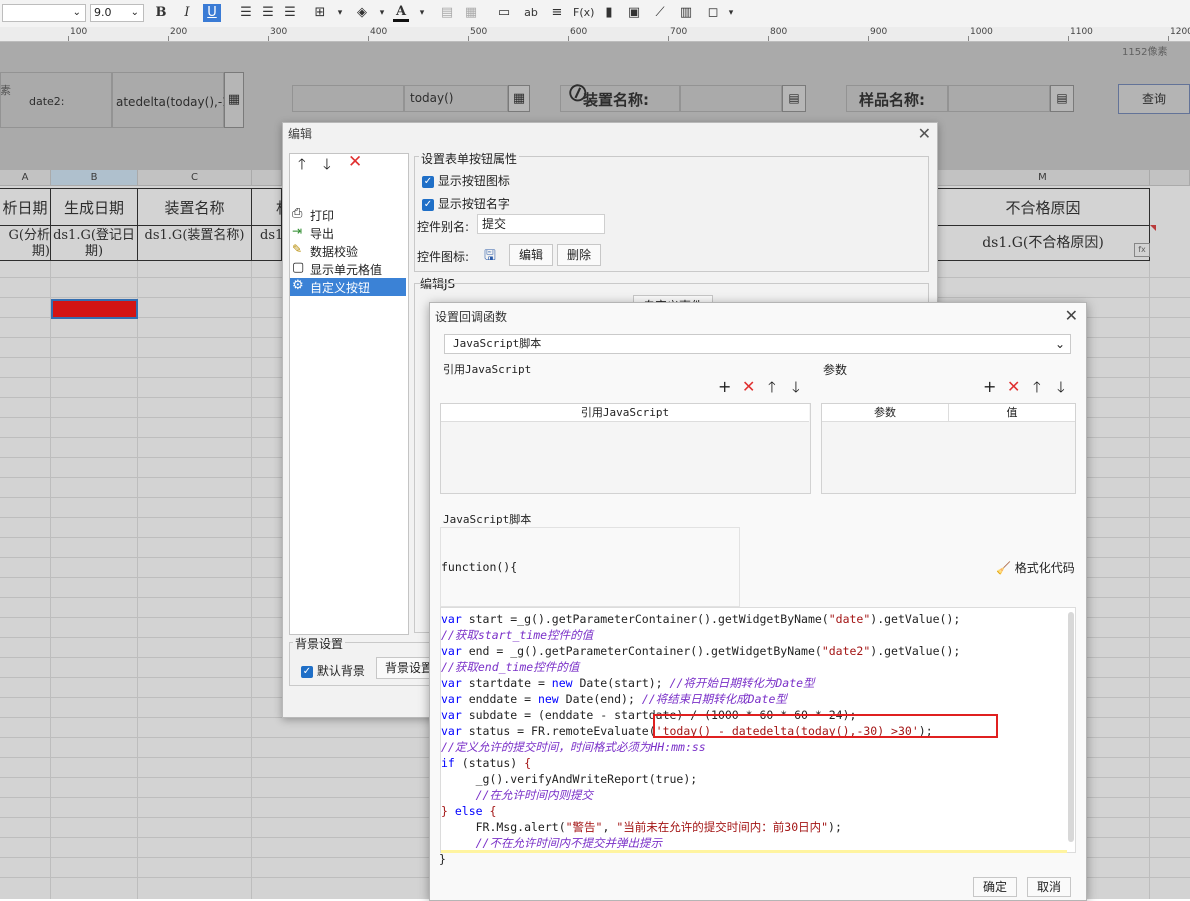  I want to click on list-item-selected: ⚙ 自定义按钮, so click(348, 287).